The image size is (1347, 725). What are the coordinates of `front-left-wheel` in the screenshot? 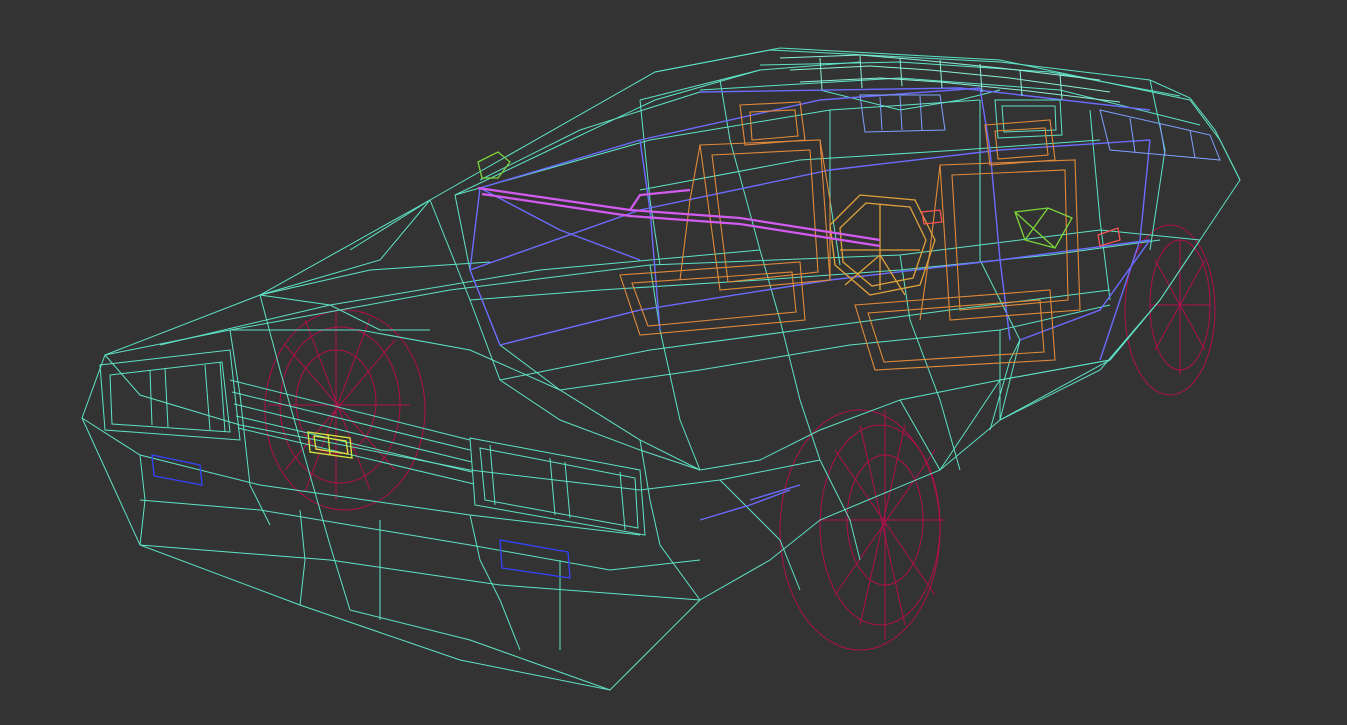 It's located at (345, 410).